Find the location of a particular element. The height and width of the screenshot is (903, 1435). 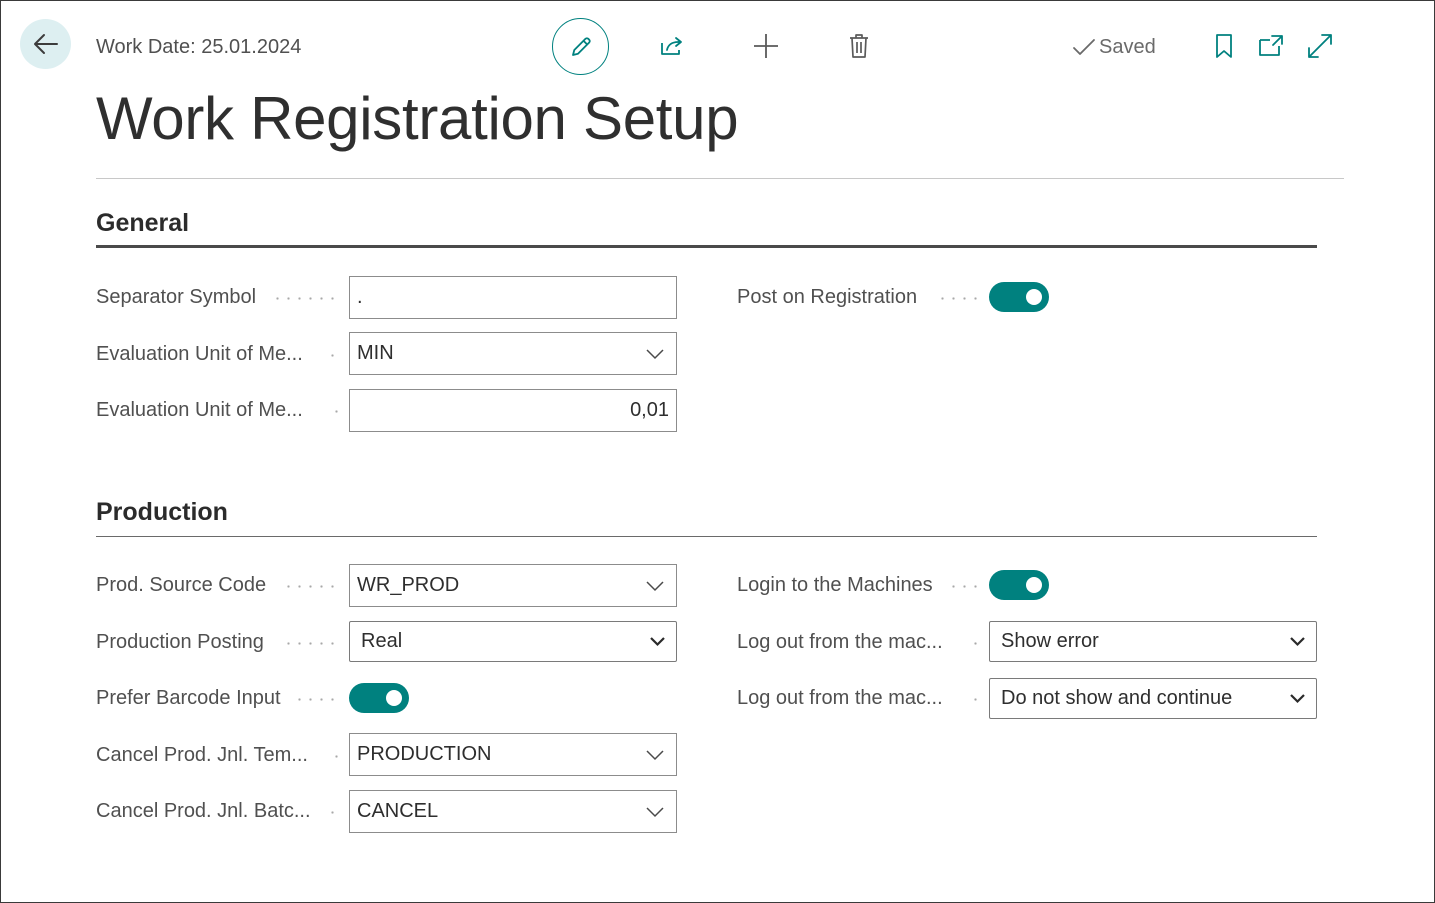

back-button is located at coordinates (45, 44).